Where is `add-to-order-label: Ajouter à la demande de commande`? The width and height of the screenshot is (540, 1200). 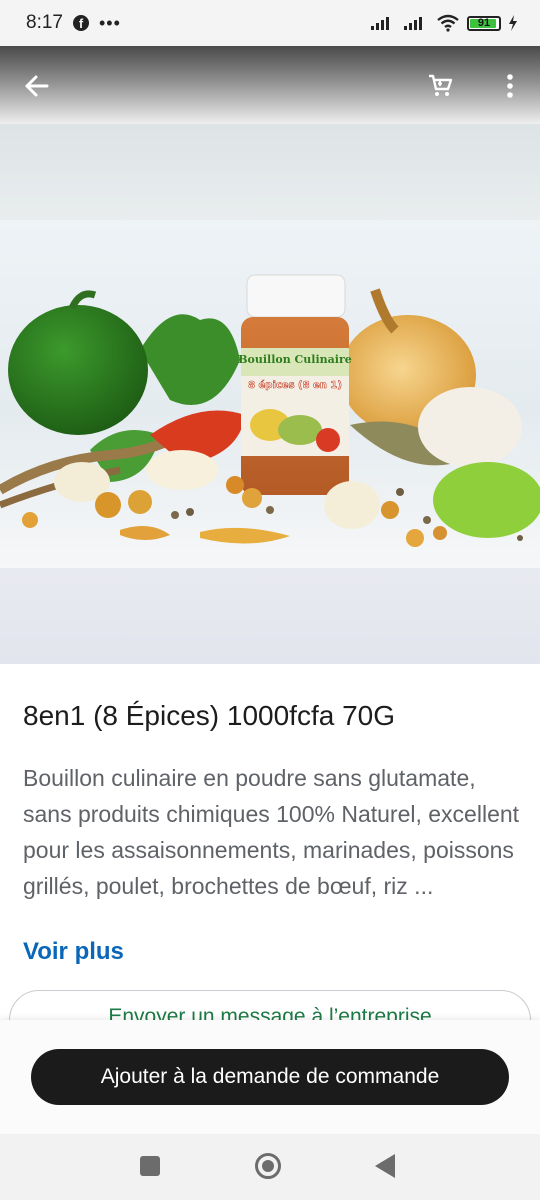
add-to-order-label: Ajouter à la demande de commande is located at coordinates (270, 1076).